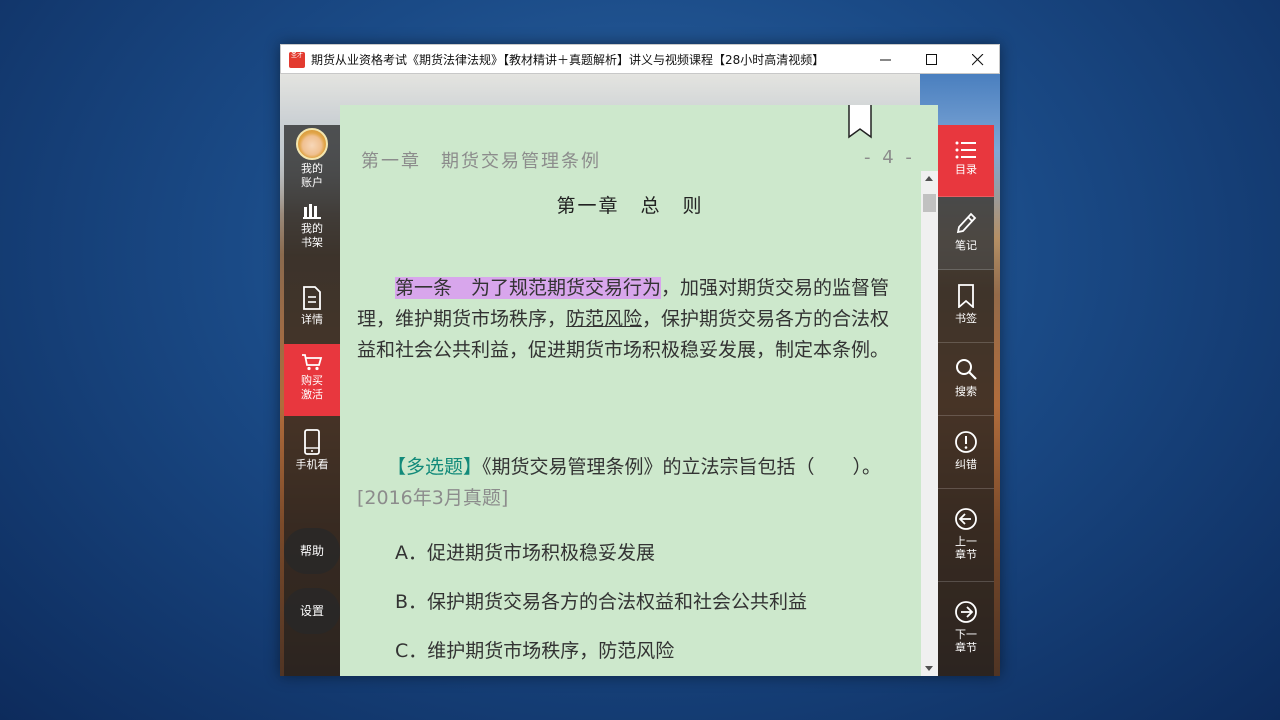 Image resolution: width=1280 pixels, height=720 pixels. What do you see at coordinates (929, 423) in the screenshot?
I see `page-scrollbar` at bounding box center [929, 423].